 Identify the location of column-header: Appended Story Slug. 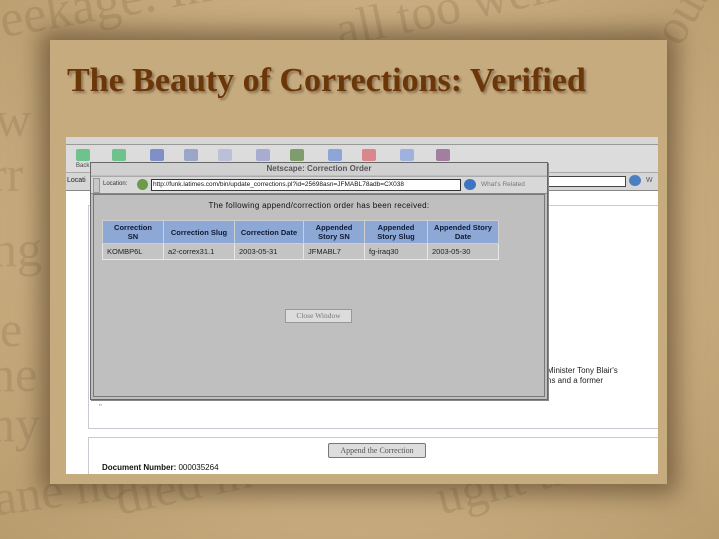
(396, 232).